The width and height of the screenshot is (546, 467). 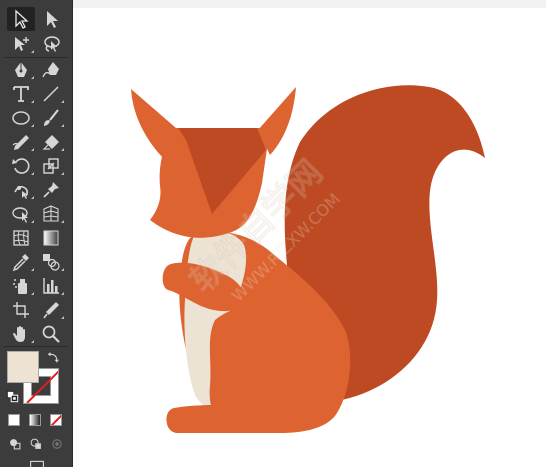 I want to click on arrow-outline-icon, so click(x=22, y=19).